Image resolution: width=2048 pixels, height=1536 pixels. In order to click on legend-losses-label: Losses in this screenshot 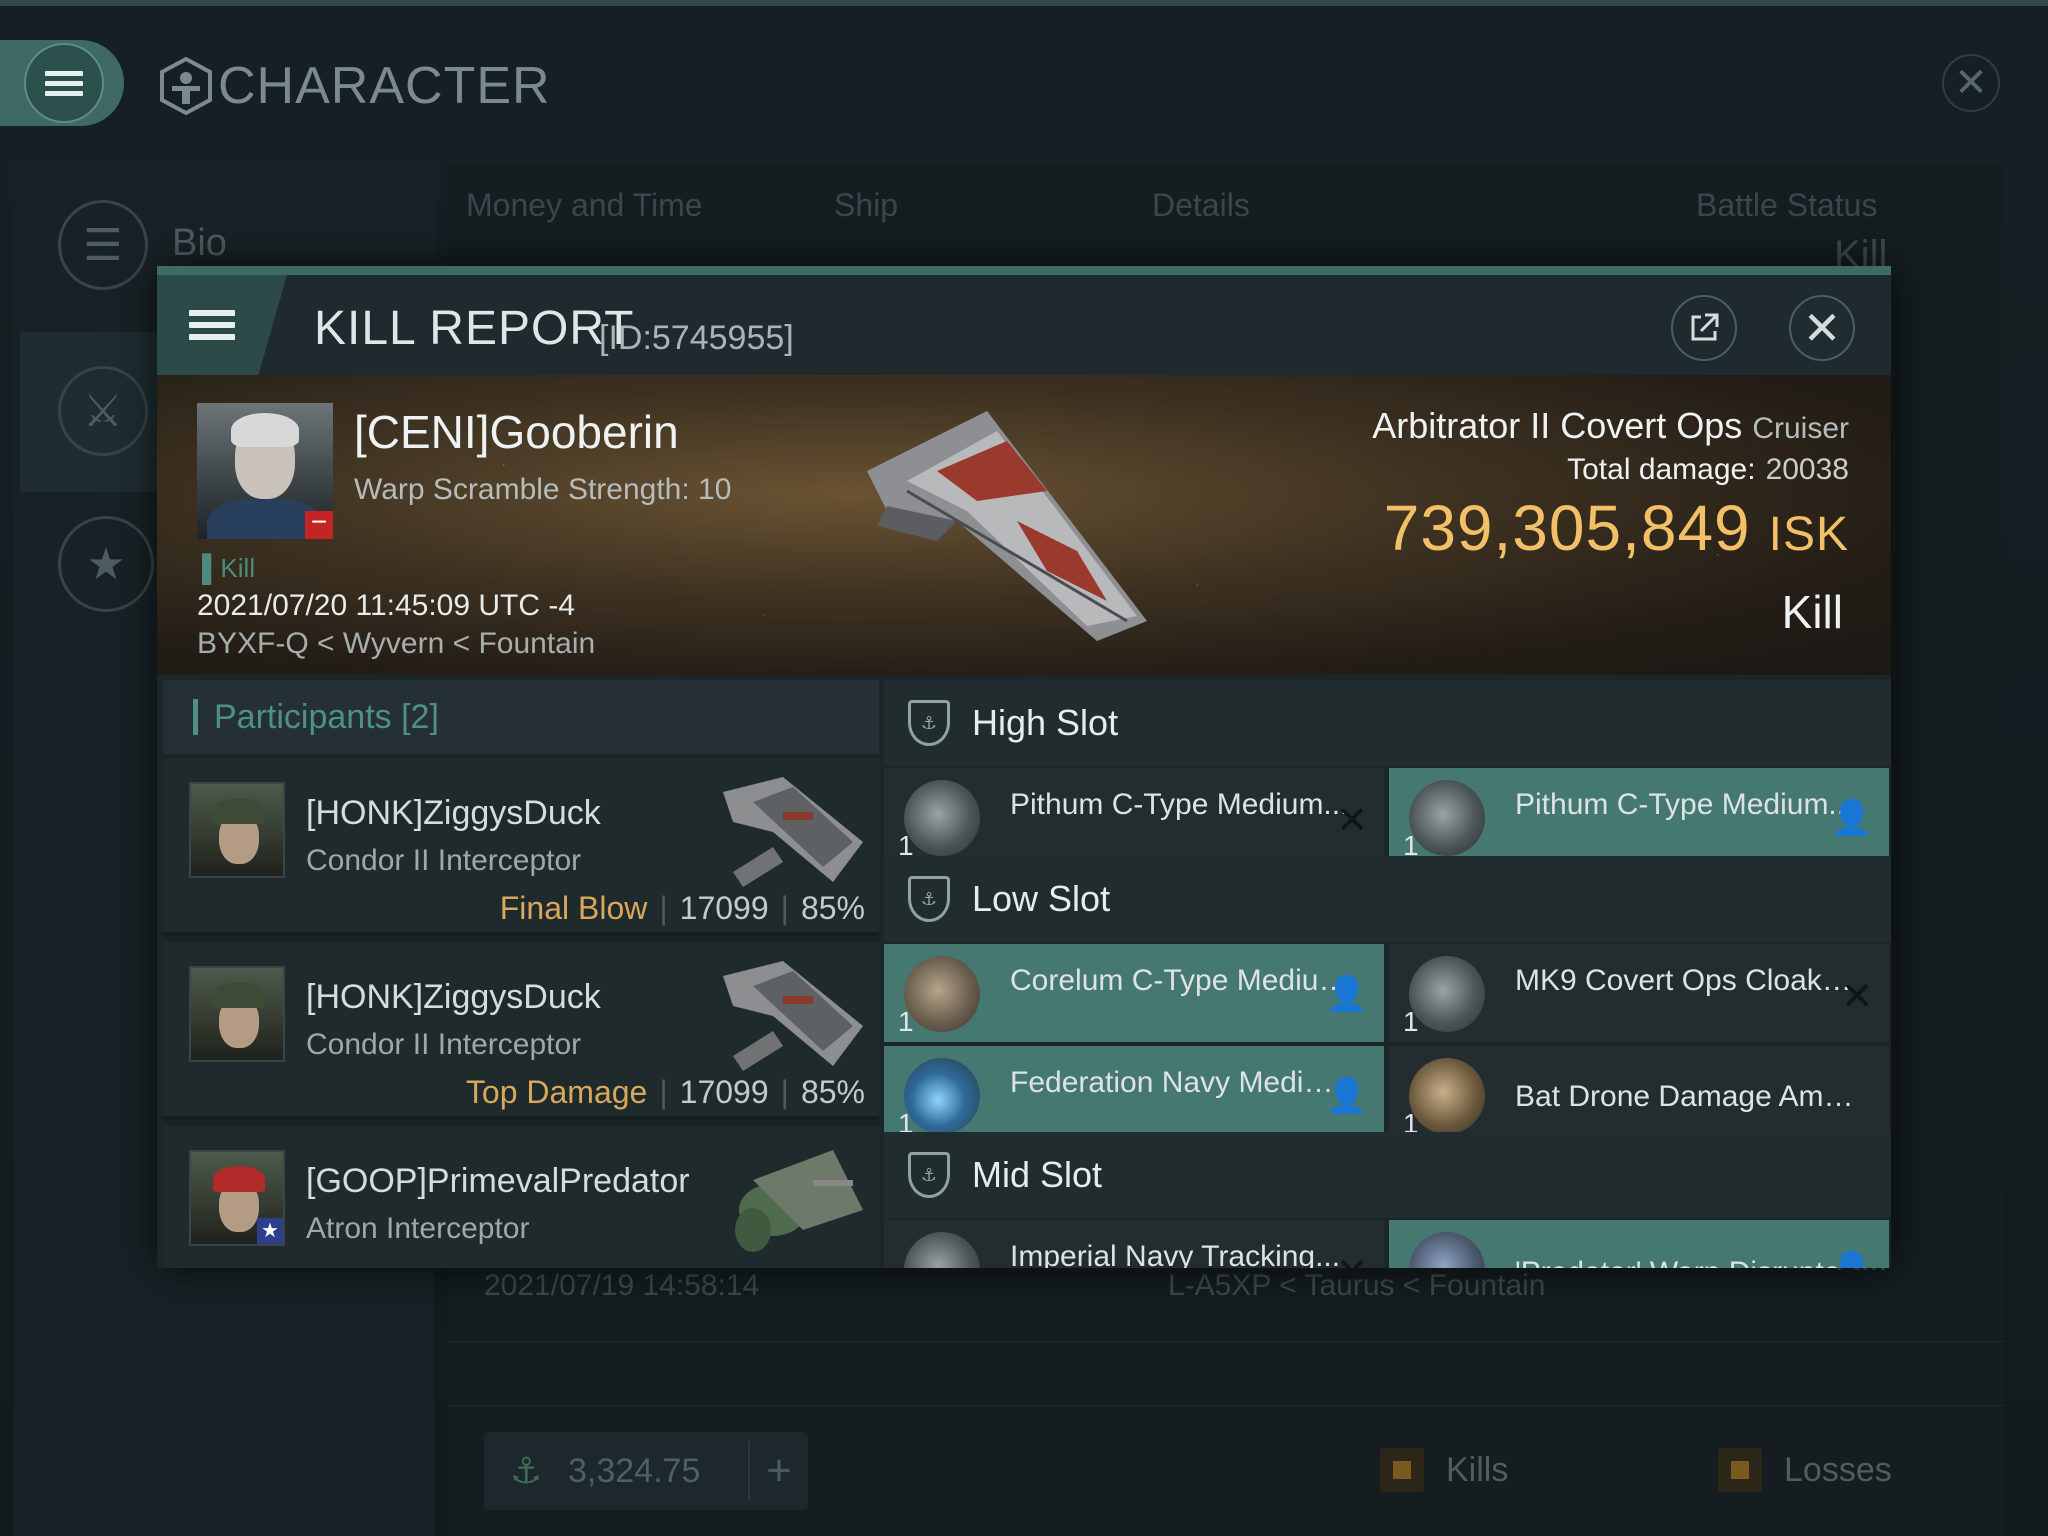, I will do `click(1838, 1469)`.